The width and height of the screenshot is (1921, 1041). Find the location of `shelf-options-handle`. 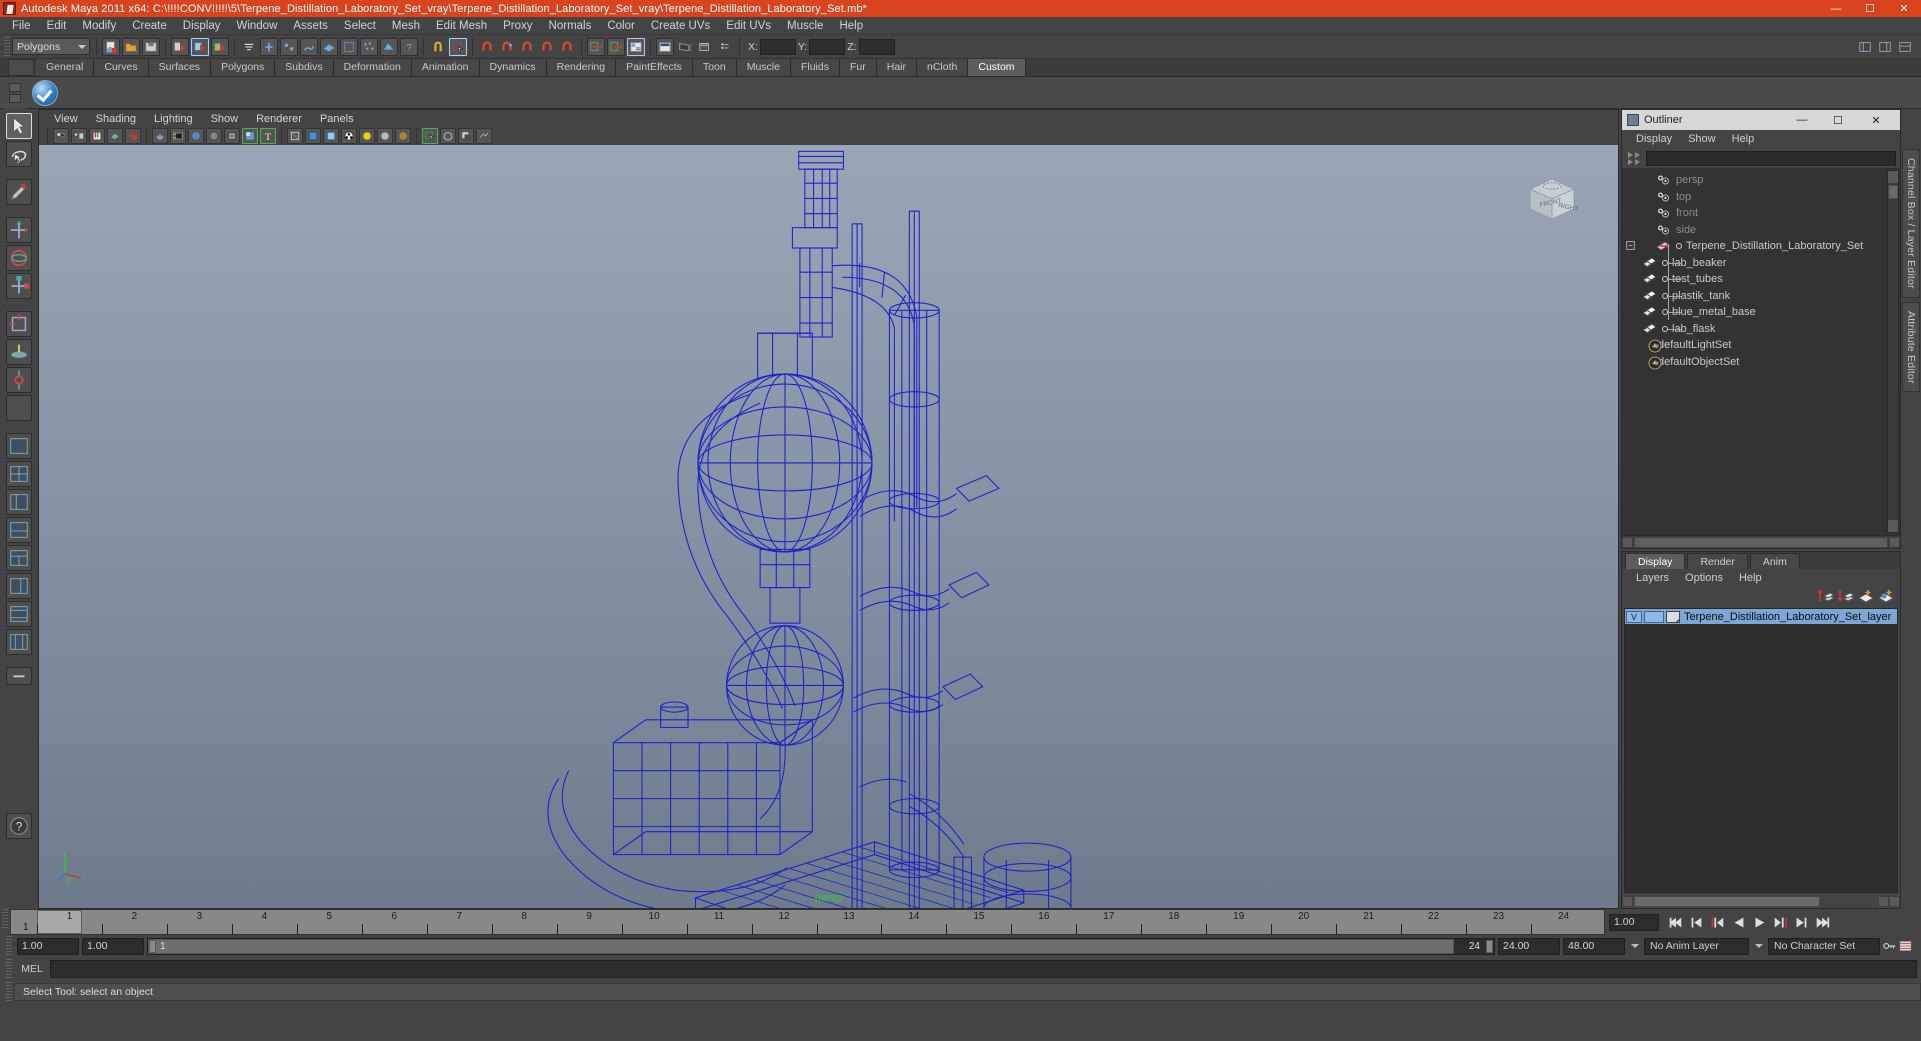

shelf-options-handle is located at coordinates (15, 92).